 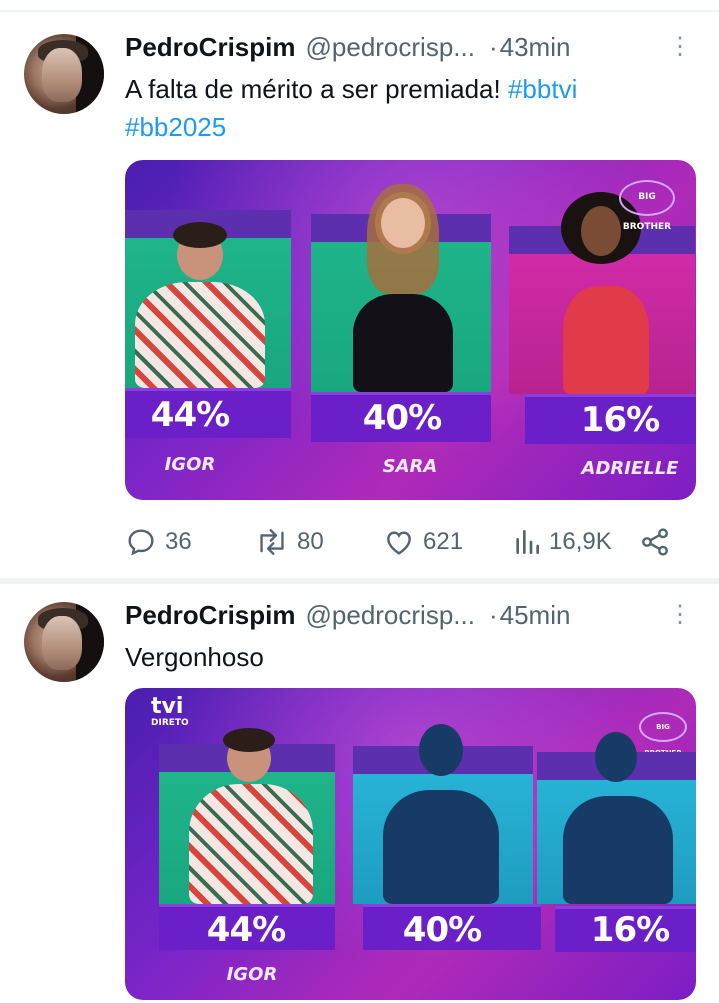 What do you see at coordinates (410, 466) in the screenshot?
I see `candidate-name: SARA` at bounding box center [410, 466].